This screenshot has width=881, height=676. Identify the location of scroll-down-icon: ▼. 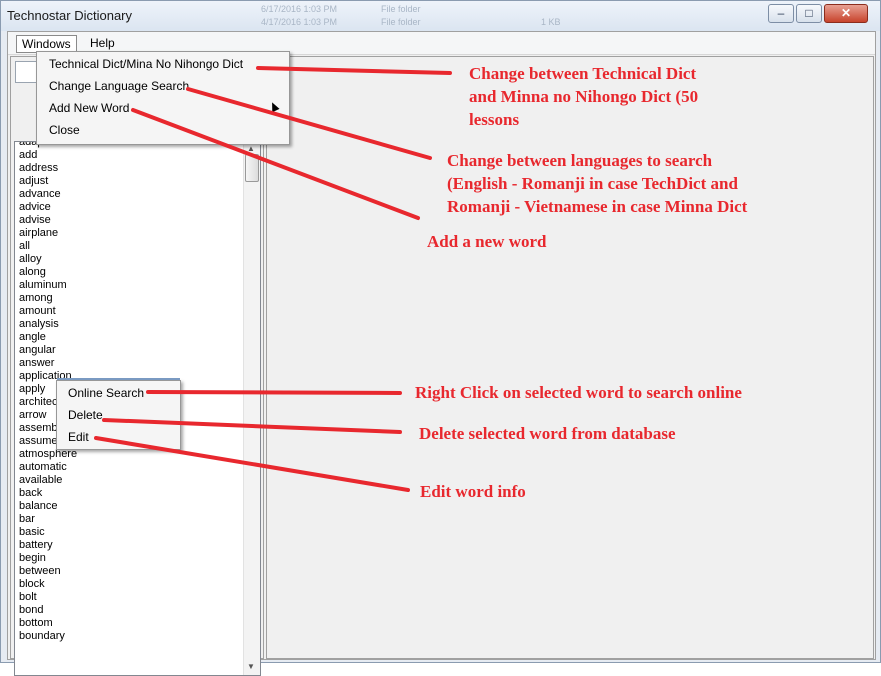
(251, 666).